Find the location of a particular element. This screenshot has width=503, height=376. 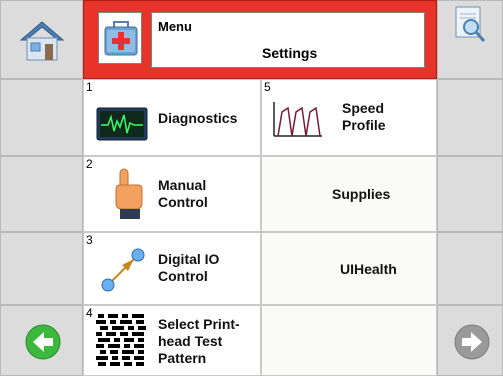

page-title: Settings is located at coordinates (290, 53).